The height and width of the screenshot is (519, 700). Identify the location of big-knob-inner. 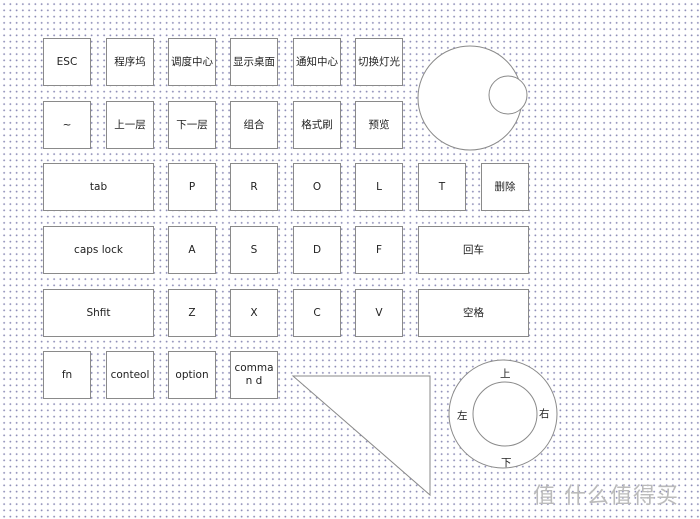
(508, 95).